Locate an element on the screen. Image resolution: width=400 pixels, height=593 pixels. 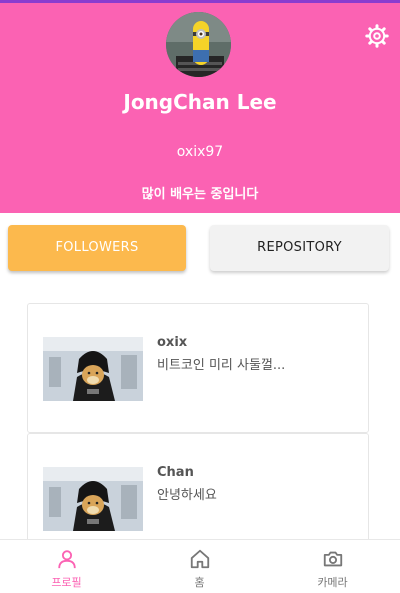
follower-name: oxix is located at coordinates (172, 342).